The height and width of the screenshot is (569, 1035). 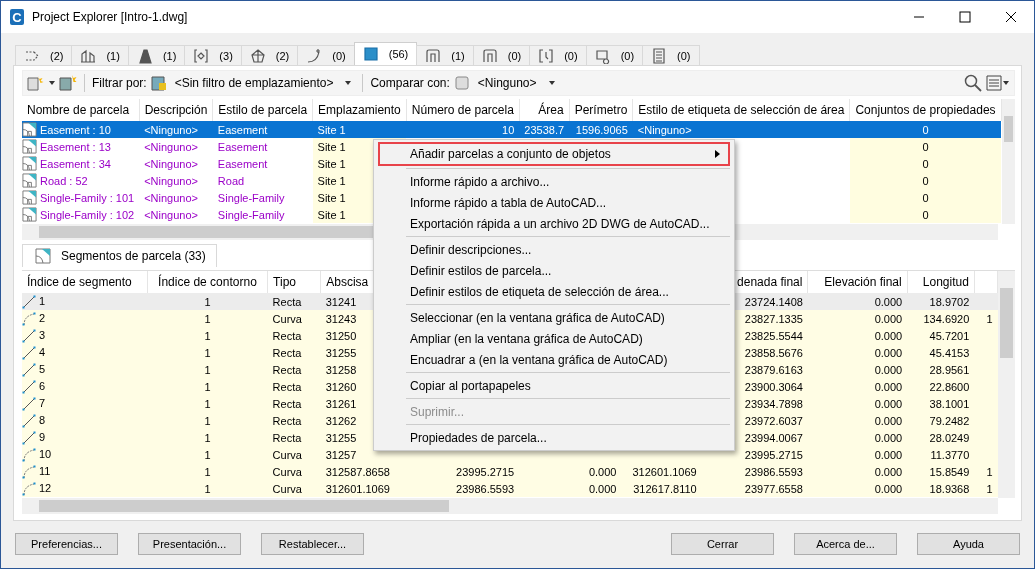 I want to click on table-cell: 45.7201, so click(x=941, y=335).